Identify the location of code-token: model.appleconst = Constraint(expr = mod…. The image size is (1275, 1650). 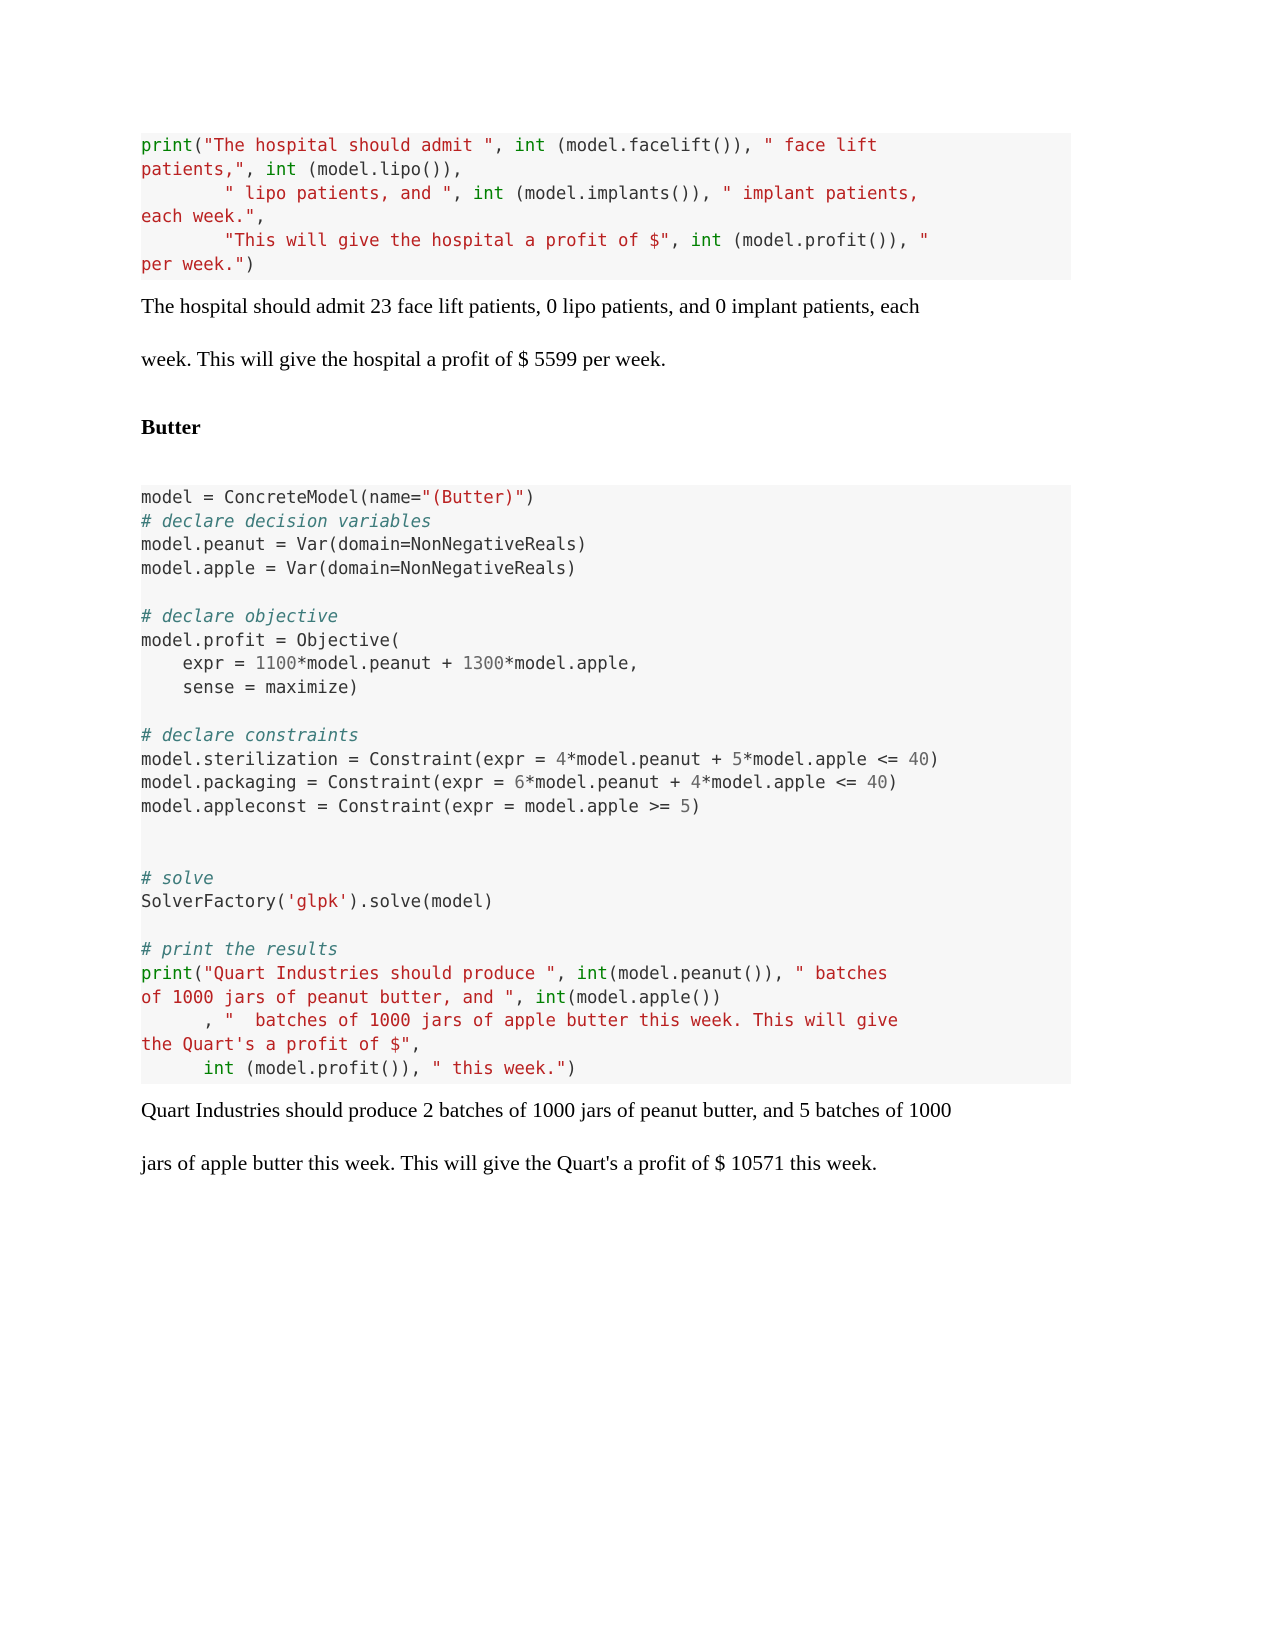
(411, 807).